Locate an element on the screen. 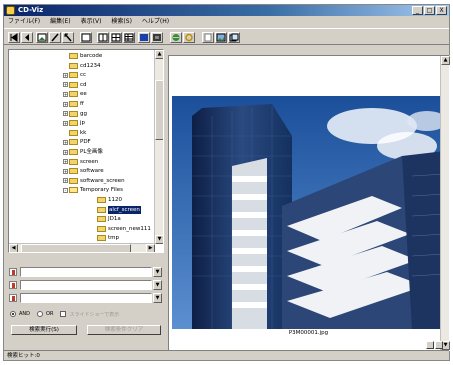 This screenshot has height=365, width=453. and-radio is located at coordinates (13, 314).